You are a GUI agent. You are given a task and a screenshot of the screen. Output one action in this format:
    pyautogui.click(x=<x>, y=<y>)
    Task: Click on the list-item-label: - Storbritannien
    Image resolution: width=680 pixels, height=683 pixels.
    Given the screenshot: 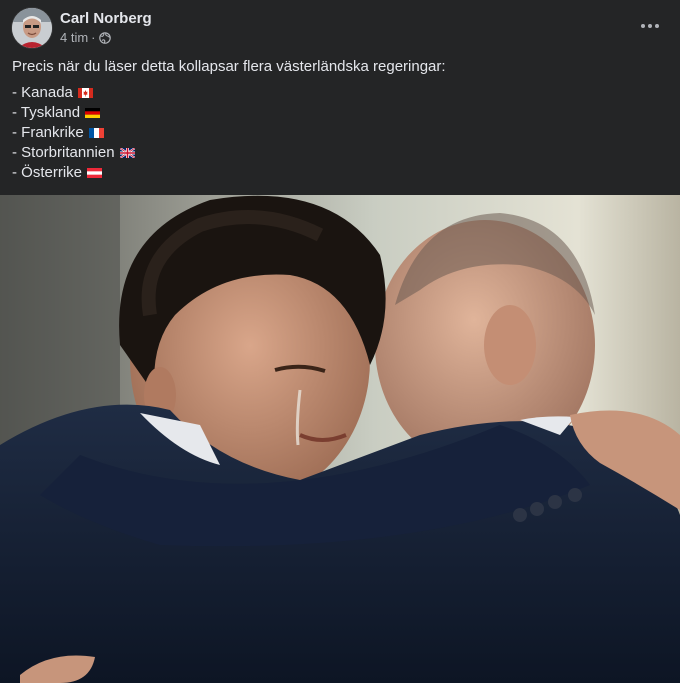 What is the action you would take?
    pyautogui.click(x=63, y=152)
    